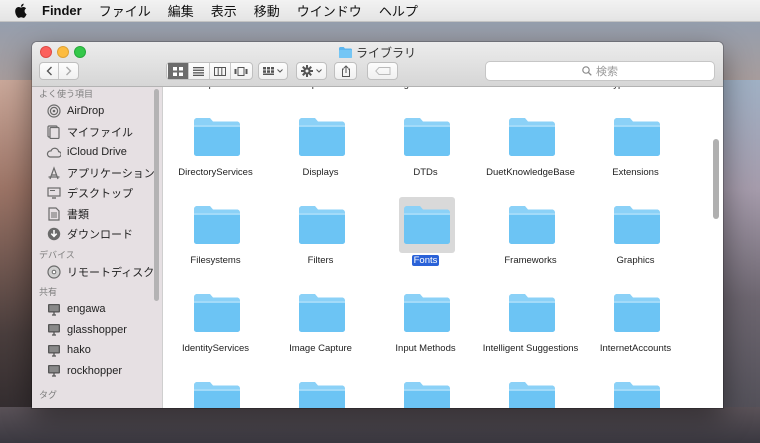 This screenshot has height=443, width=760. I want to click on view-mode-control, so click(209, 71).